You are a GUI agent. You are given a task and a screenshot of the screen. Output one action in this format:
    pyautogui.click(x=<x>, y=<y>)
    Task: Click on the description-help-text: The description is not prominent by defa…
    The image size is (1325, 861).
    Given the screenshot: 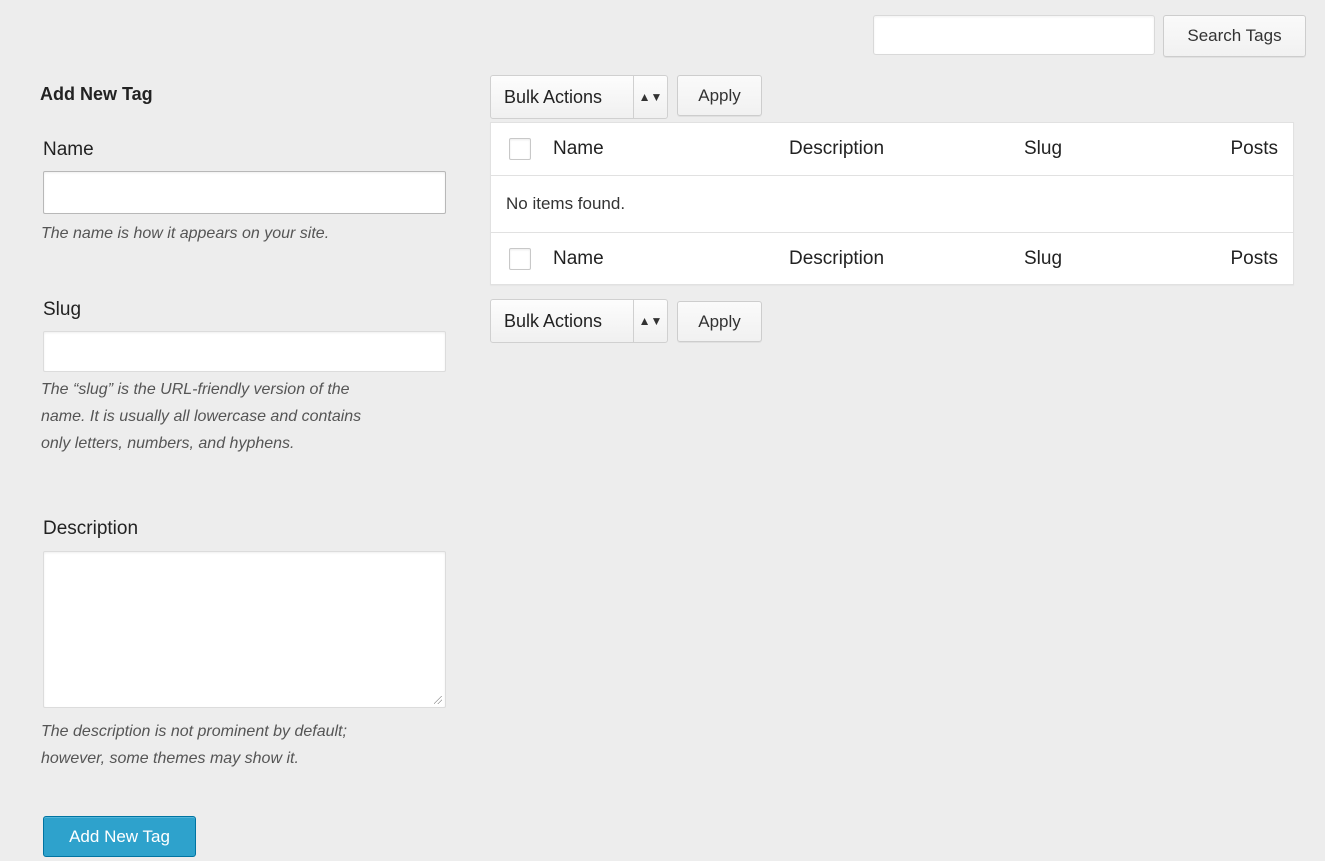 What is the action you would take?
    pyautogui.click(x=246, y=745)
    